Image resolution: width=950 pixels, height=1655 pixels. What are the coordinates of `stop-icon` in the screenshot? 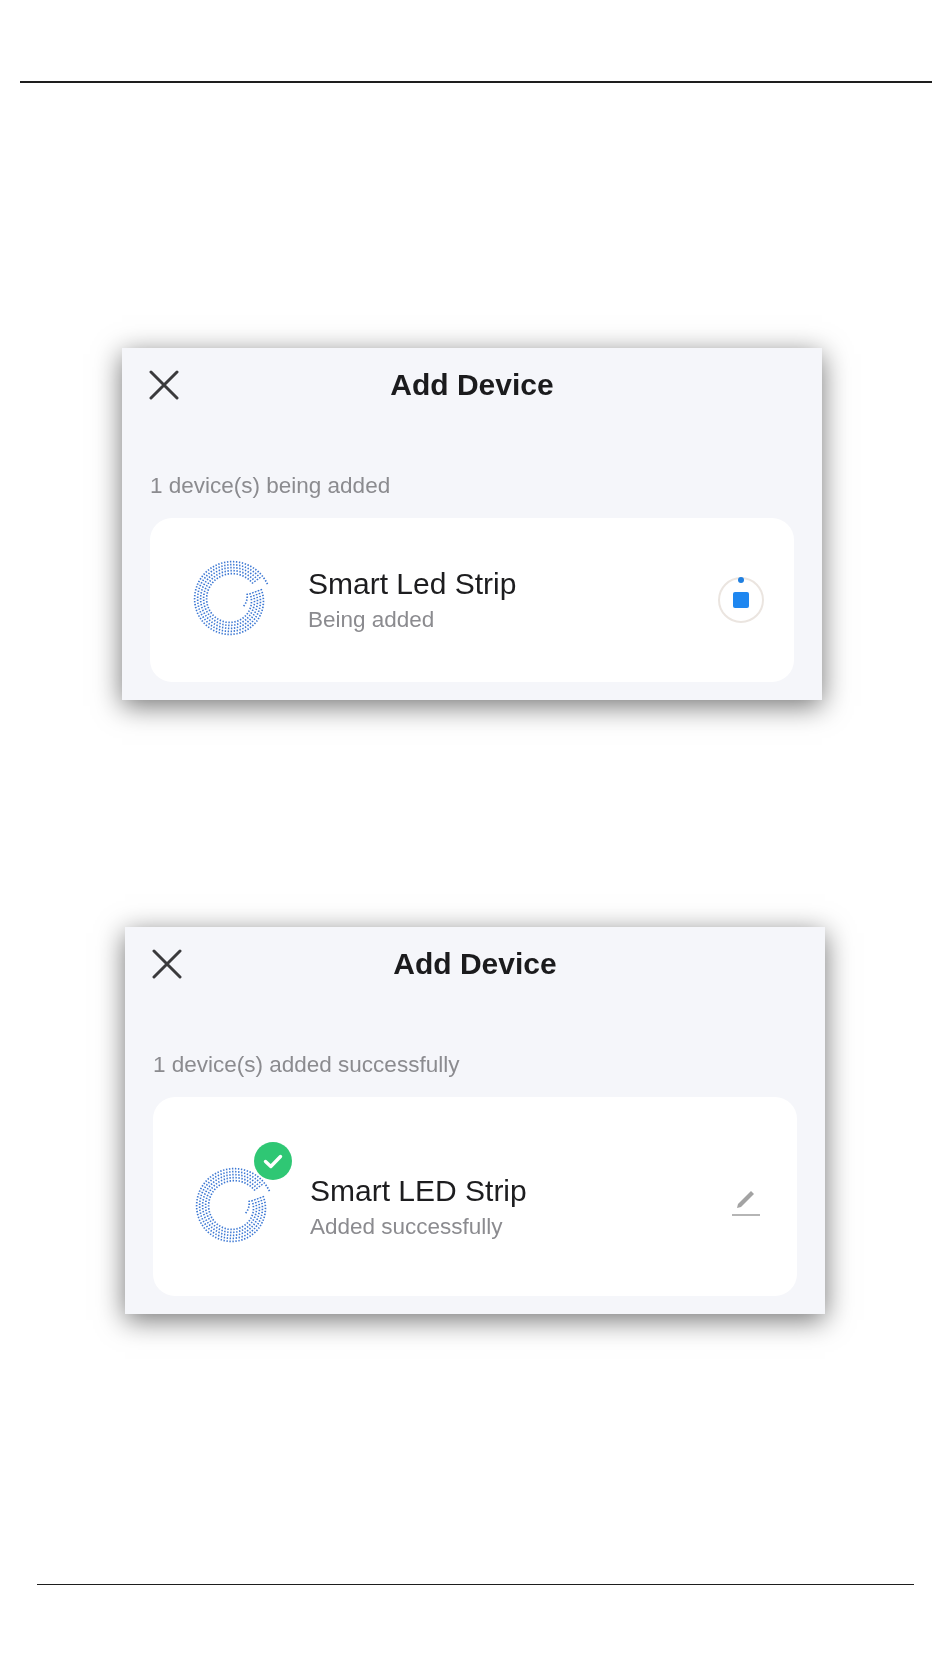 It's located at (741, 599).